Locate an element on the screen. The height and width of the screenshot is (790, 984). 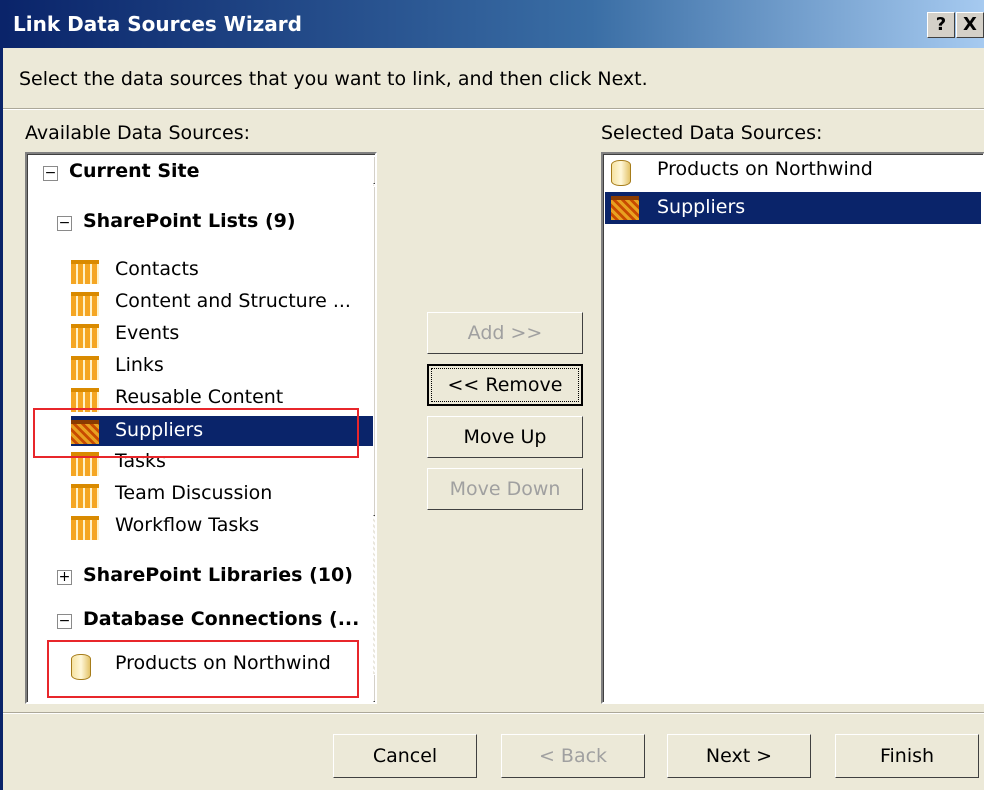
header-divider is located at coordinates (493, 109).